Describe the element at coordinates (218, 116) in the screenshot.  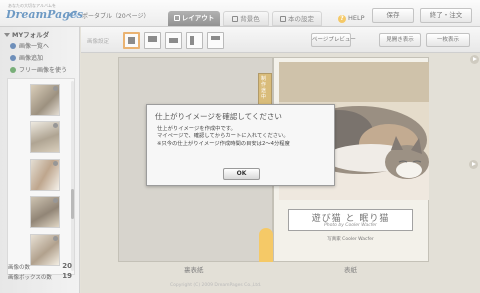
I see `dialog-title: 仕上がりイメージを確認してください` at that location.